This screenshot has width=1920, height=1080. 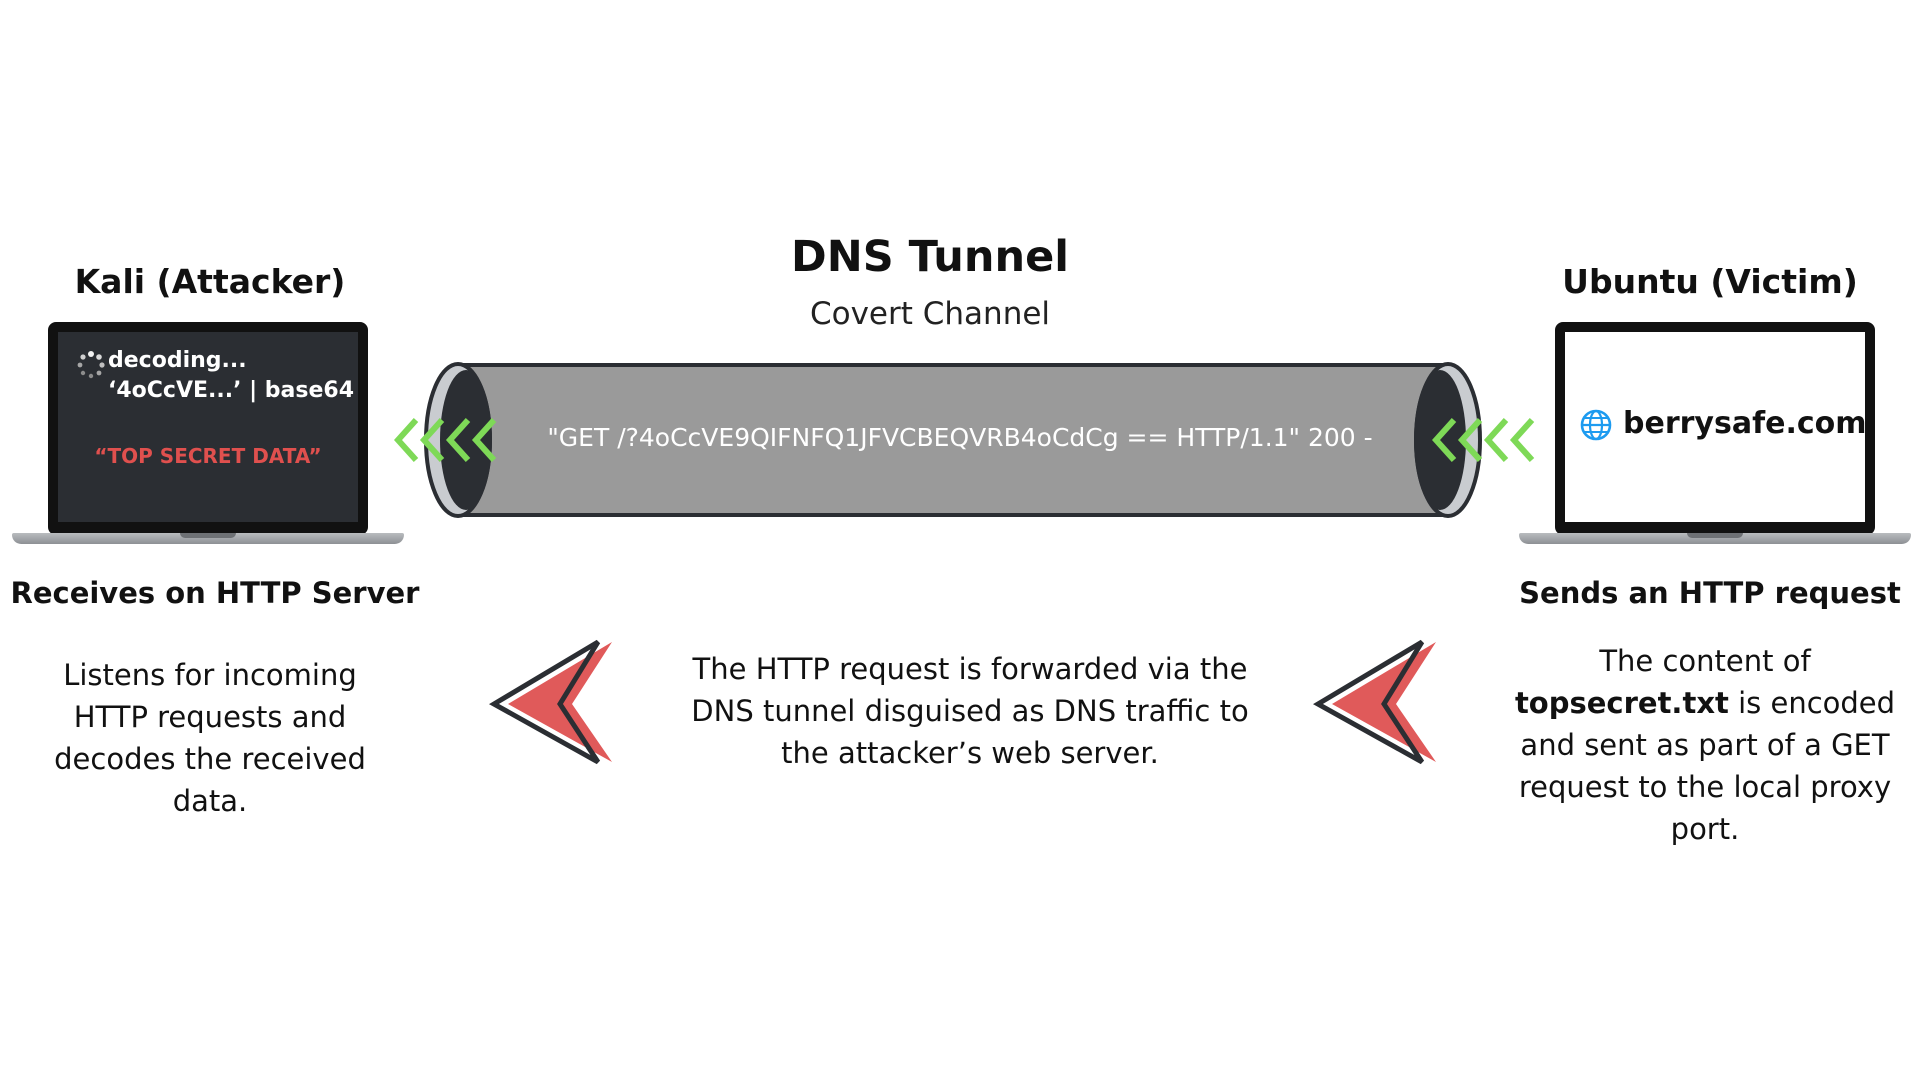 What do you see at coordinates (1621, 703) in the screenshot?
I see `victim-description-filename: topsecret.txt` at bounding box center [1621, 703].